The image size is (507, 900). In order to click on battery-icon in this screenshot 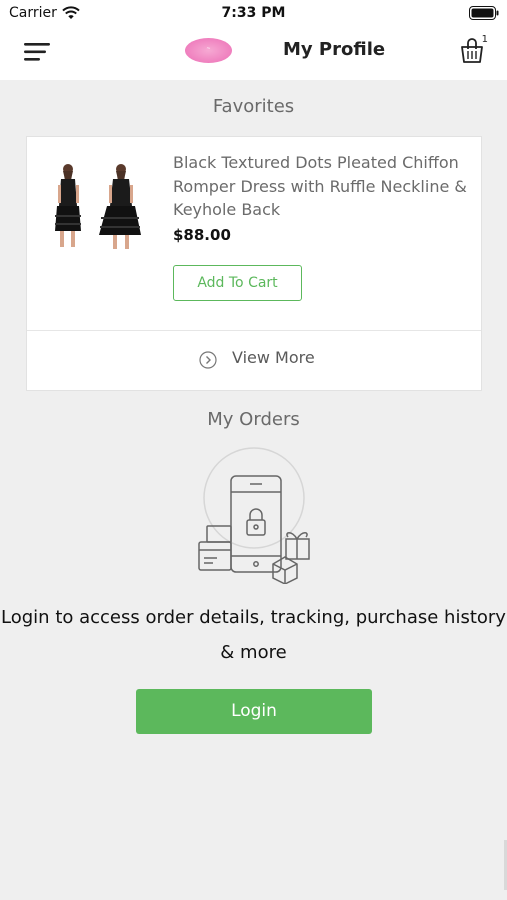, I will do `click(484, 13)`.